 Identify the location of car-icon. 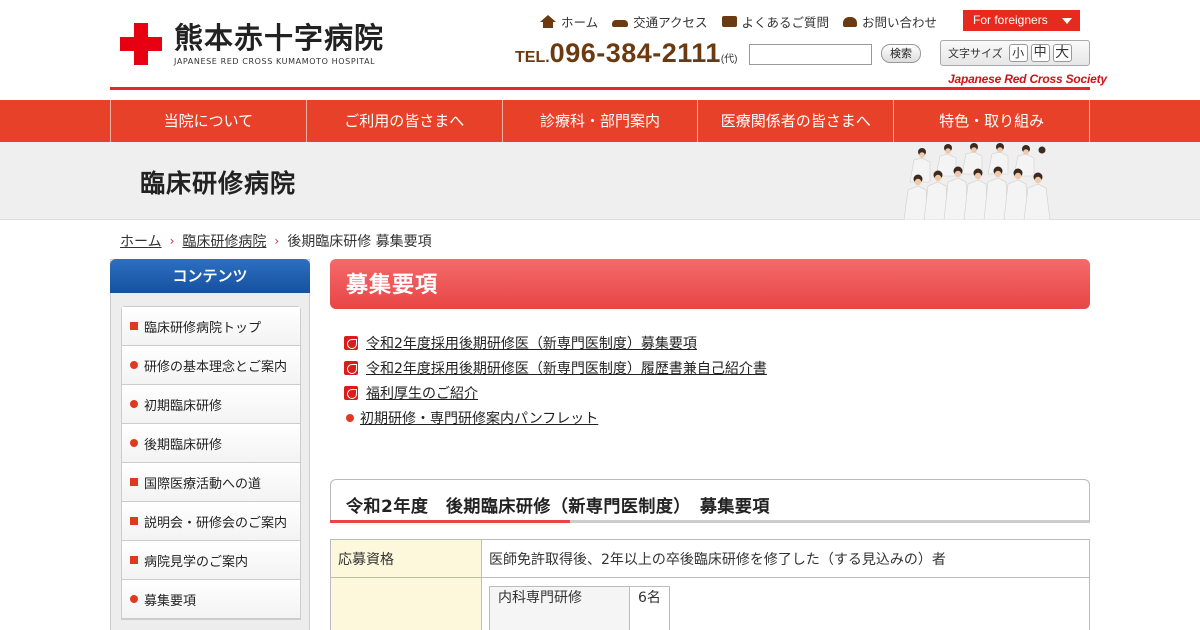
(620, 23).